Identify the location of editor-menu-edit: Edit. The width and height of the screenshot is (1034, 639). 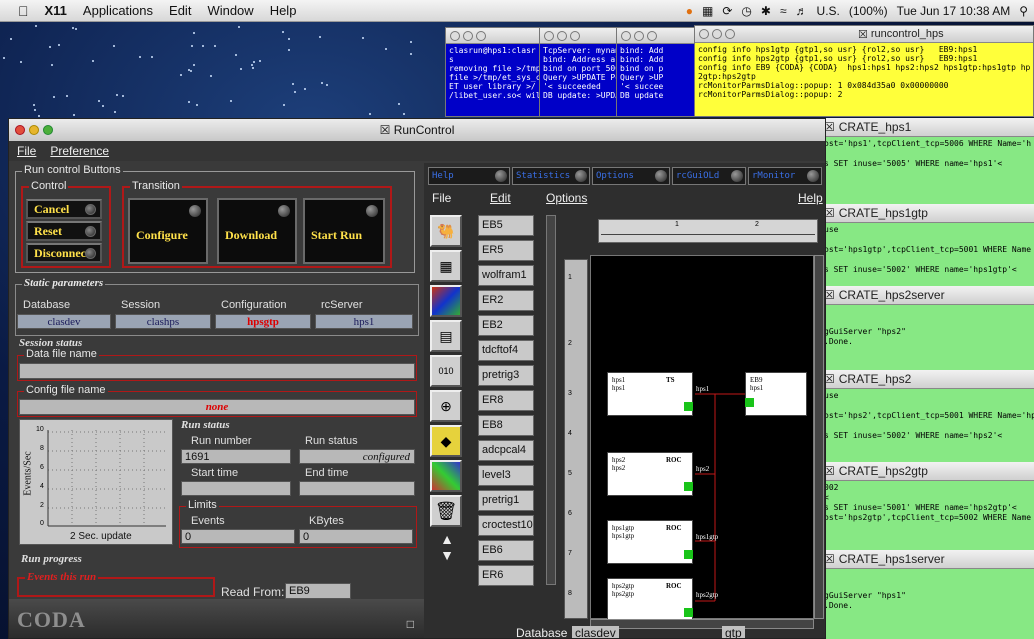
(500, 198).